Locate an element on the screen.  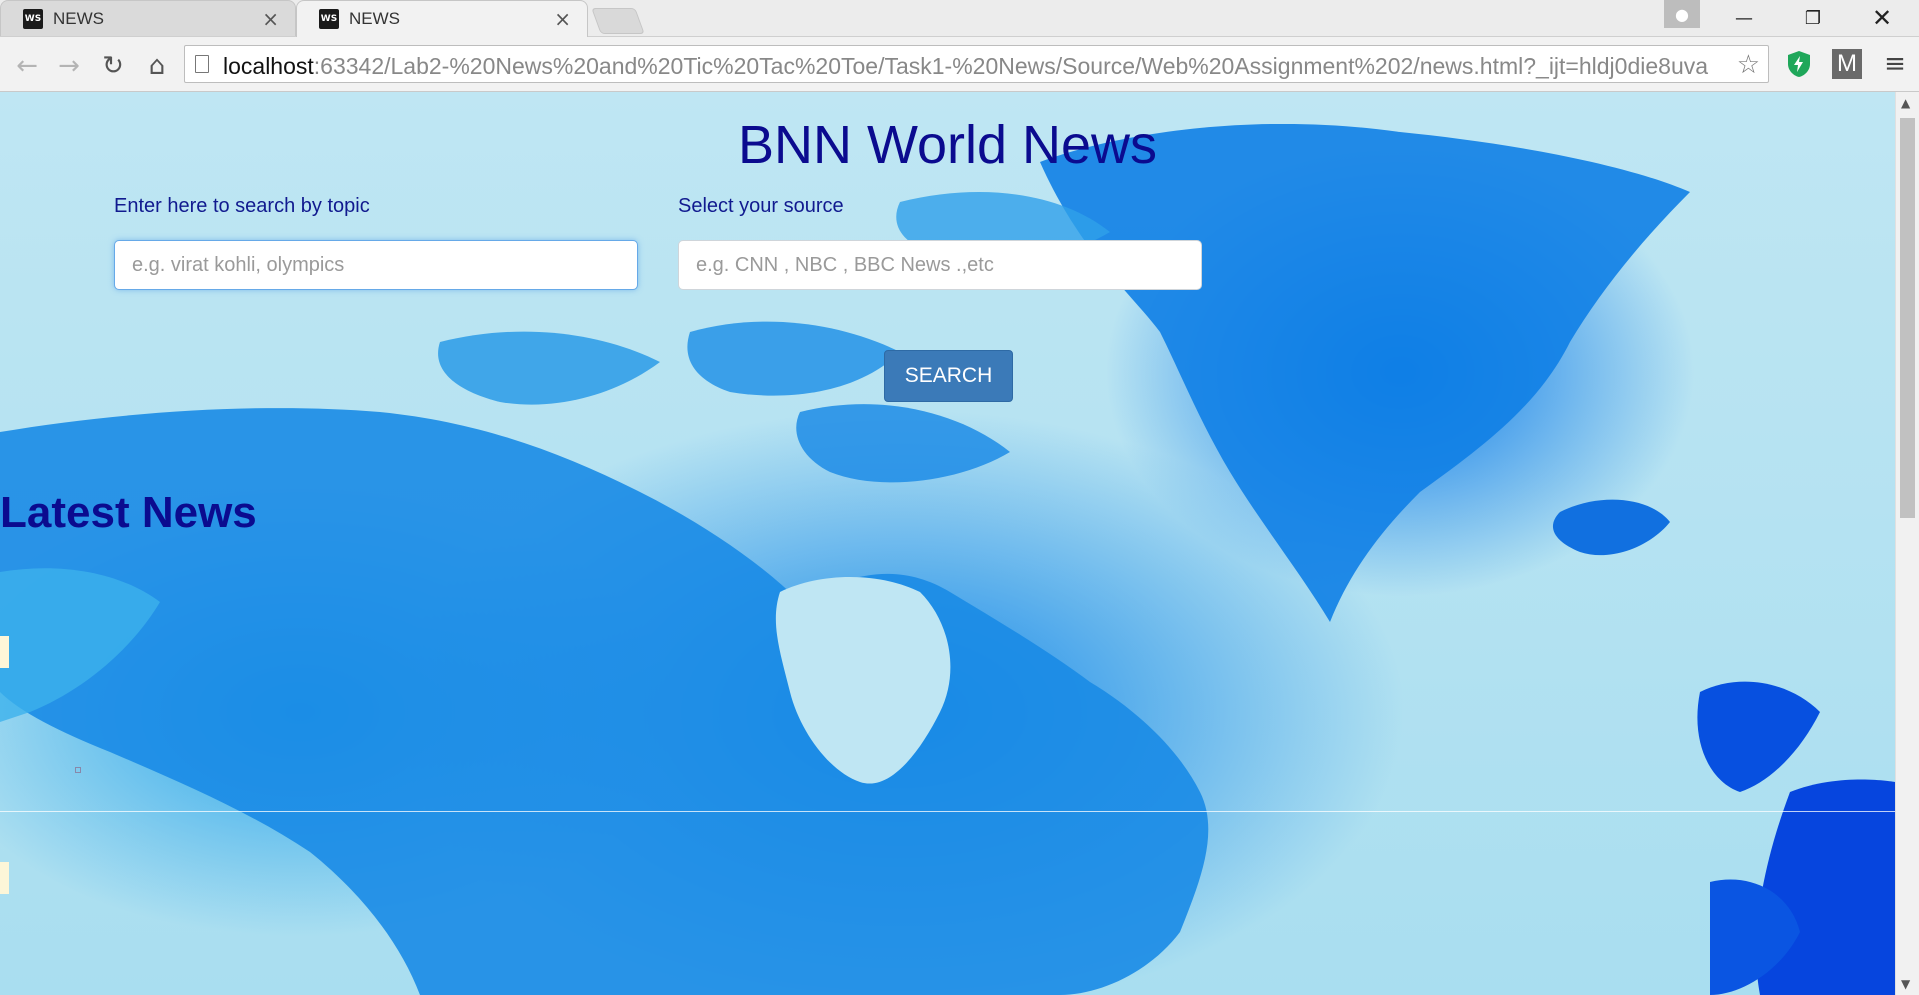
shield-extension-icon is located at coordinates (1799, 64).